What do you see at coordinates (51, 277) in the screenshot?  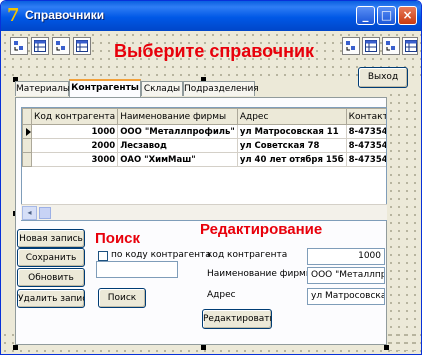 I see `refresh-button: Обновить` at bounding box center [51, 277].